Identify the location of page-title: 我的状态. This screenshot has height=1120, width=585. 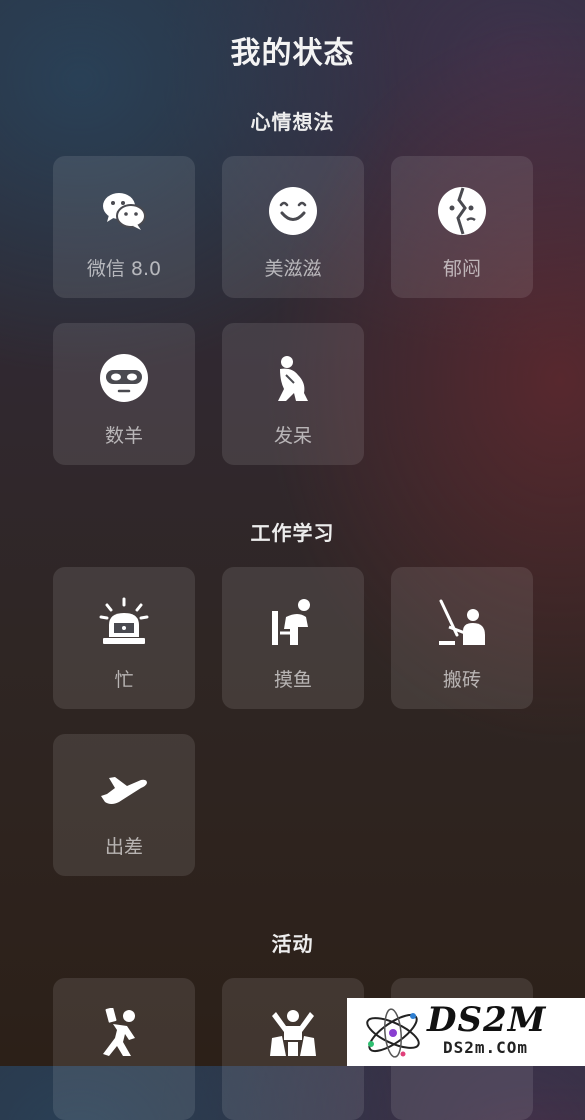
(292, 53).